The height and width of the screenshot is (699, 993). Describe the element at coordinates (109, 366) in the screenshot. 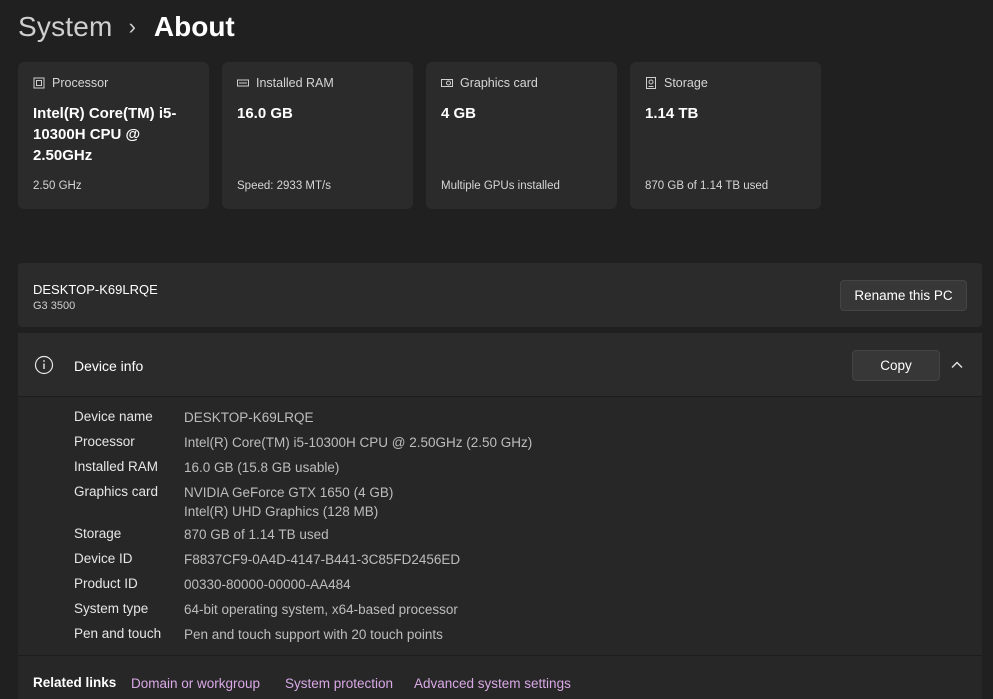

I see `device-info-title: Device info` at that location.